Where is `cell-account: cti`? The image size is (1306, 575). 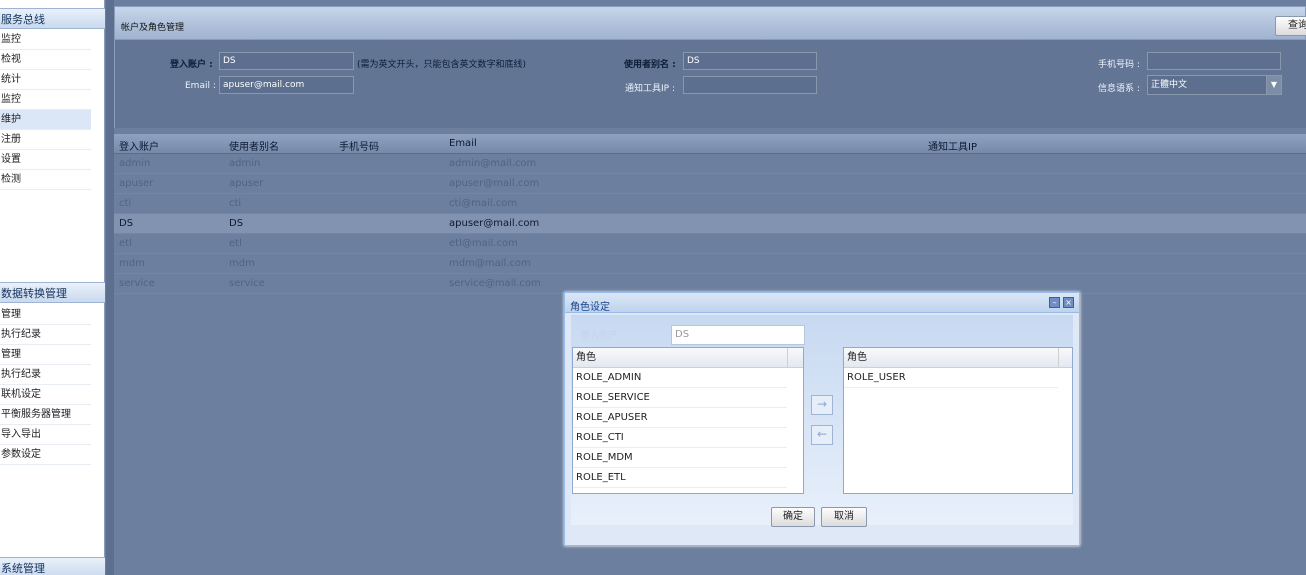
cell-account: cti is located at coordinates (125, 203).